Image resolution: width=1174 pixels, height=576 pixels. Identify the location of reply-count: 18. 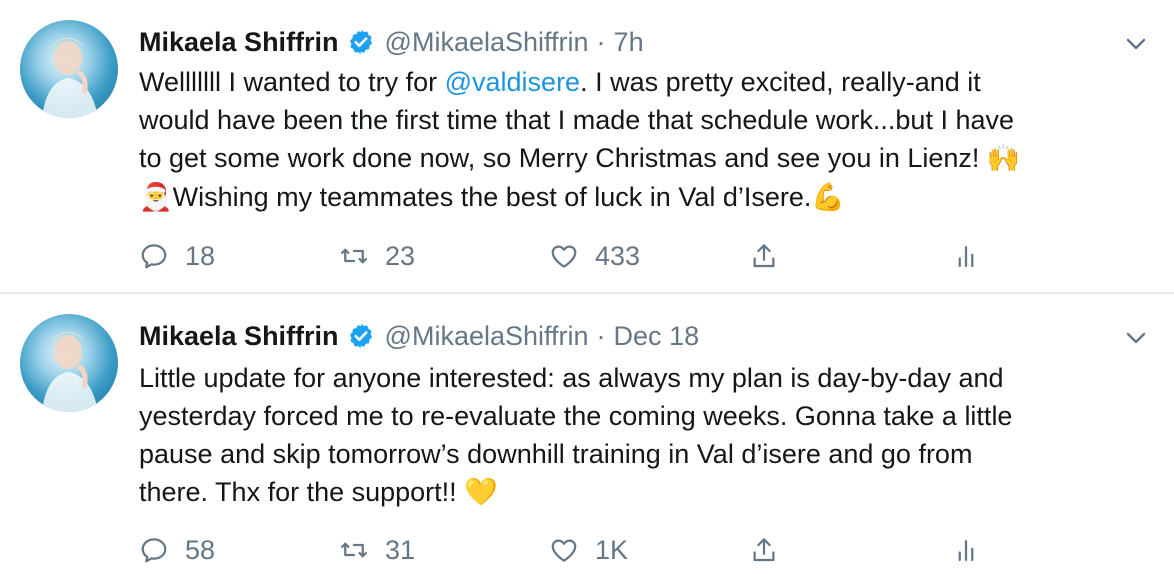
(200, 255).